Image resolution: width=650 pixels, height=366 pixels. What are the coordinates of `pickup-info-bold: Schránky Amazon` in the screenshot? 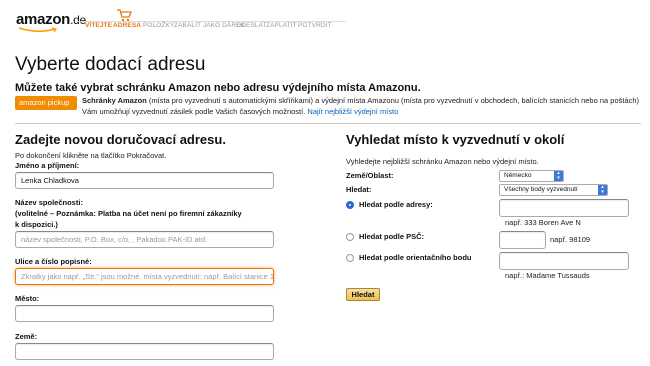 It's located at (114, 100).